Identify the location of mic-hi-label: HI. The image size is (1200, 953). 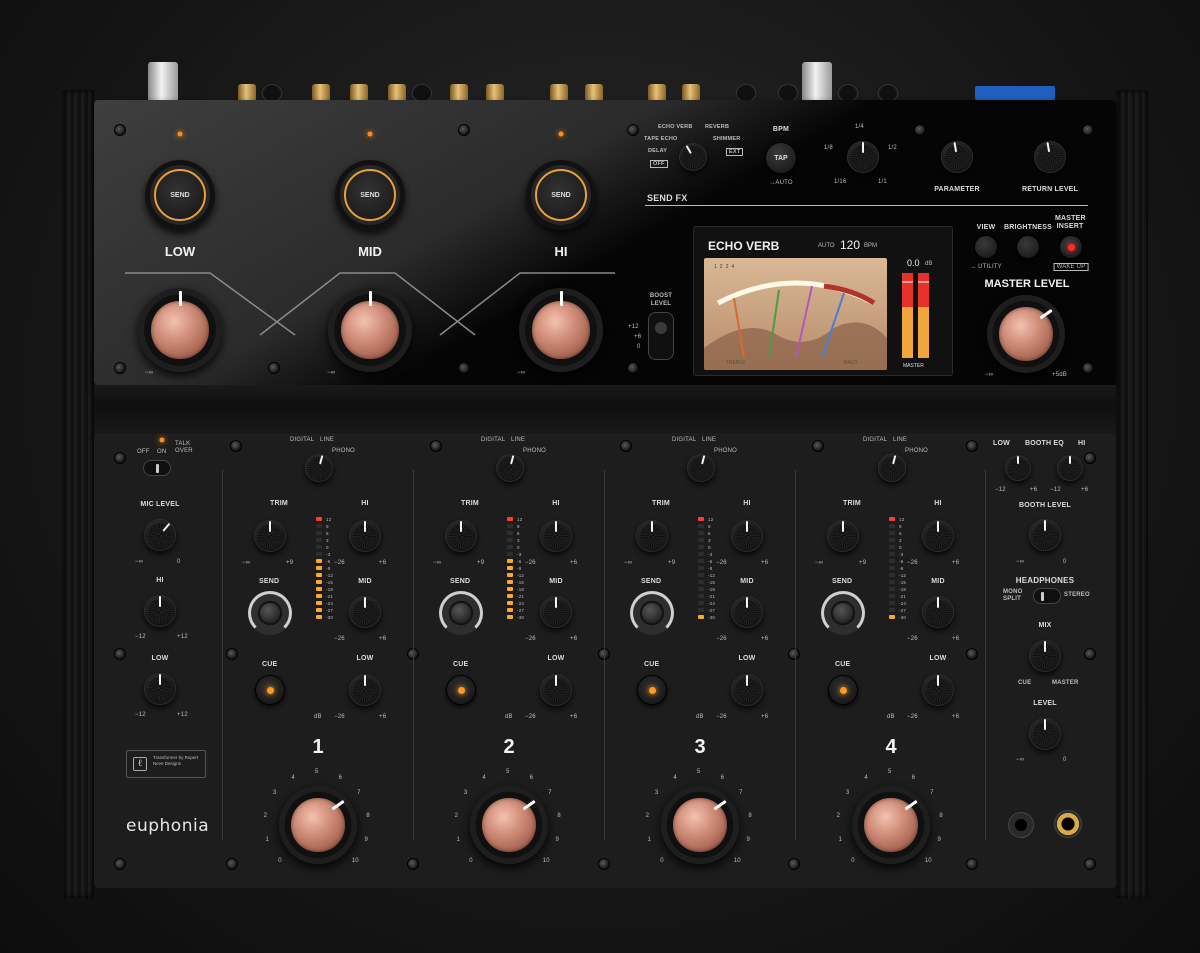
(160, 580).